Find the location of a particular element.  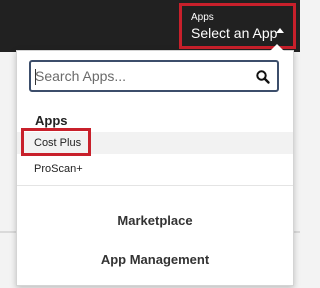

highlight-box is located at coordinates (56, 142).